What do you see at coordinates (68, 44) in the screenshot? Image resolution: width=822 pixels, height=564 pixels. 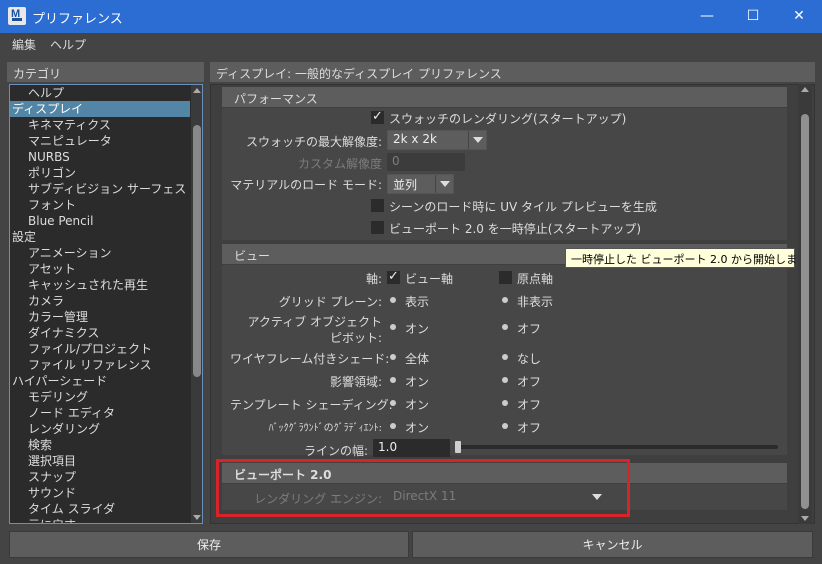 I see `menu-help: ヘルプ` at bounding box center [68, 44].